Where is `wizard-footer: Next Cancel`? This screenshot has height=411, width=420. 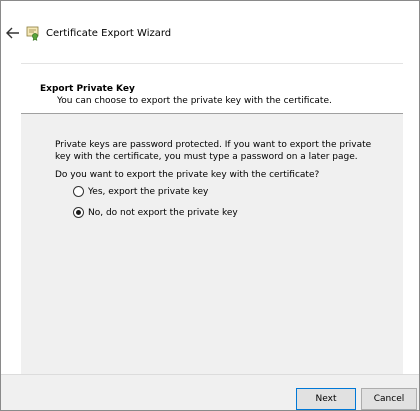 wizard-footer: Next Cancel is located at coordinates (210, 392).